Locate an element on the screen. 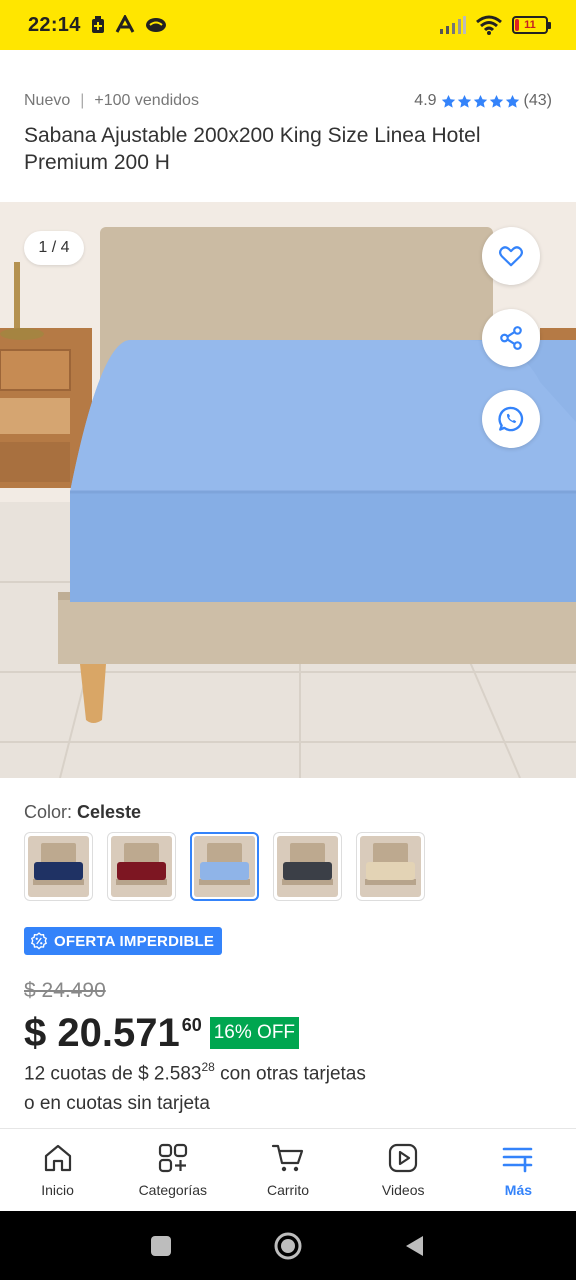 The image size is (576, 1280). offer-tag-icon is located at coordinates (39, 941).